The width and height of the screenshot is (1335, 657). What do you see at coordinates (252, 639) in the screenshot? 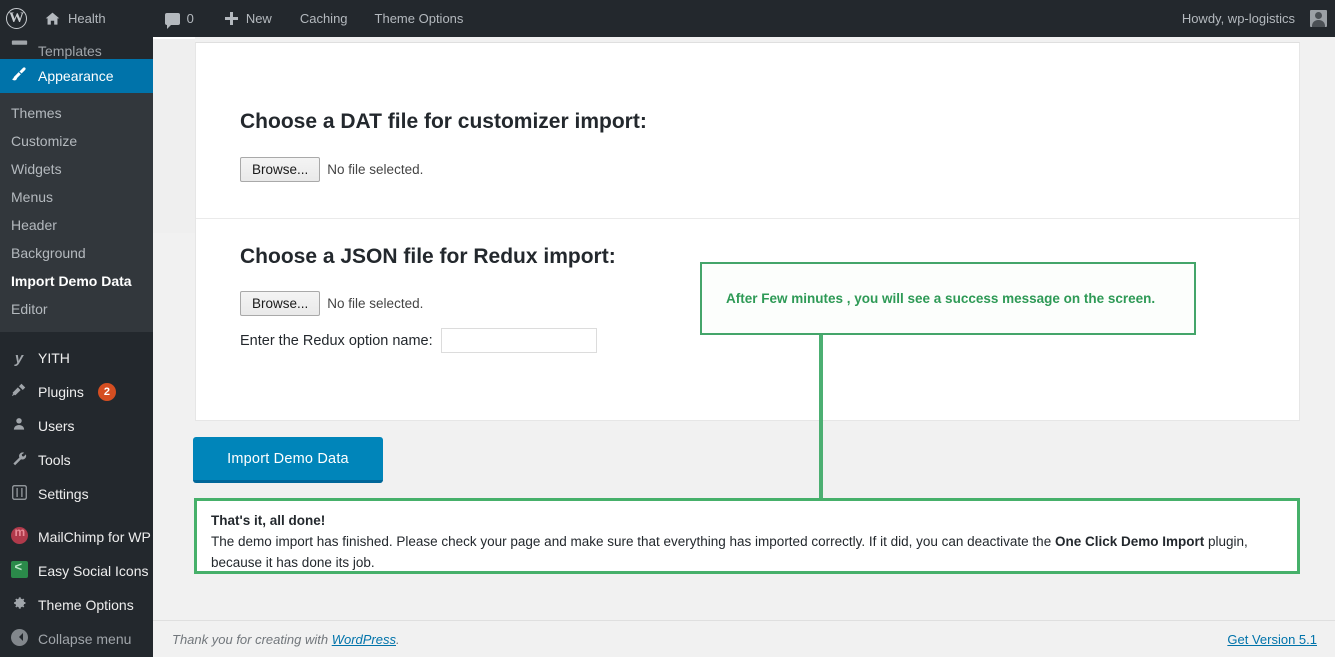
I see `footer-thanks-prefix: Thank you for creating with` at bounding box center [252, 639].